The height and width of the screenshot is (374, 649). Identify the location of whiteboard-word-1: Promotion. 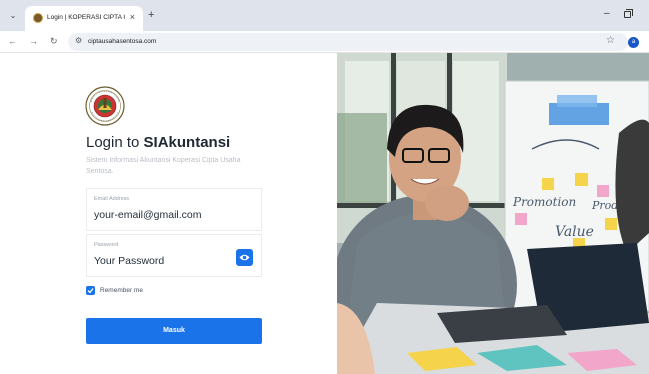
(544, 202).